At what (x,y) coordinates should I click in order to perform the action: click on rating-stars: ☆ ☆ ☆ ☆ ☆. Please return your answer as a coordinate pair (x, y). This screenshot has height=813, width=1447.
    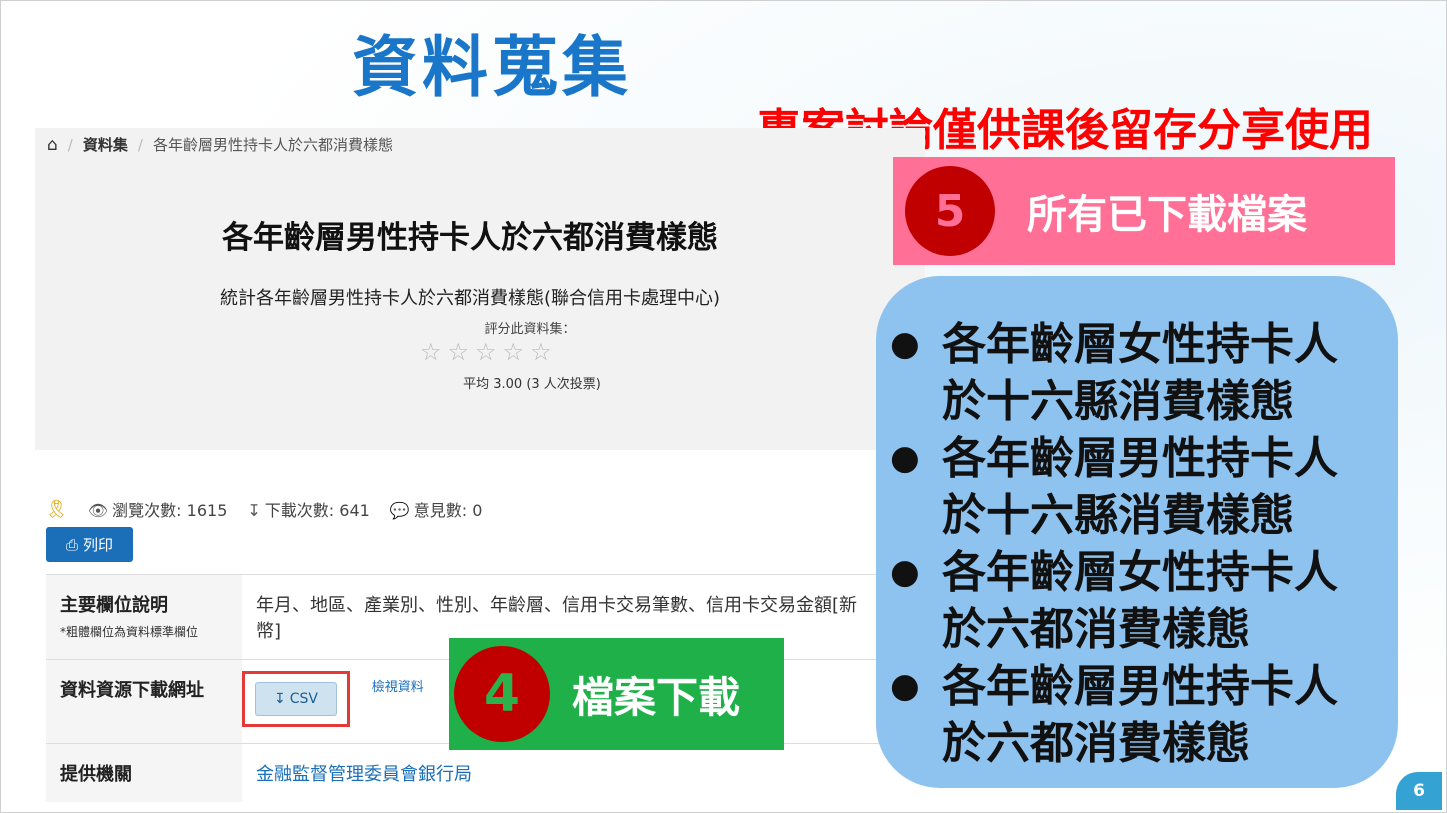
    Looking at the image, I should click on (486, 352).